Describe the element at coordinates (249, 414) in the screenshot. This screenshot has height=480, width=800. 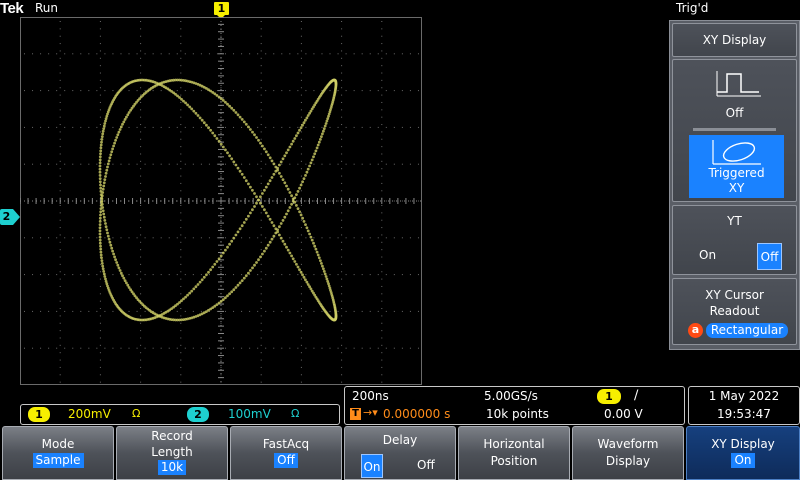
I see `ch2-scale: 100mV` at that location.